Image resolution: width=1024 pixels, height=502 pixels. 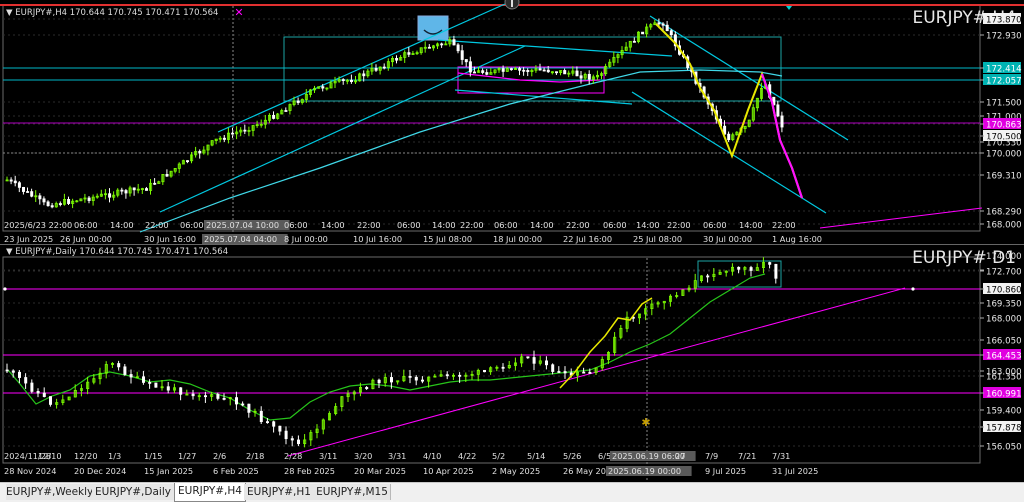 I want to click on price-label: 172.414, so click(x=1004, y=70).